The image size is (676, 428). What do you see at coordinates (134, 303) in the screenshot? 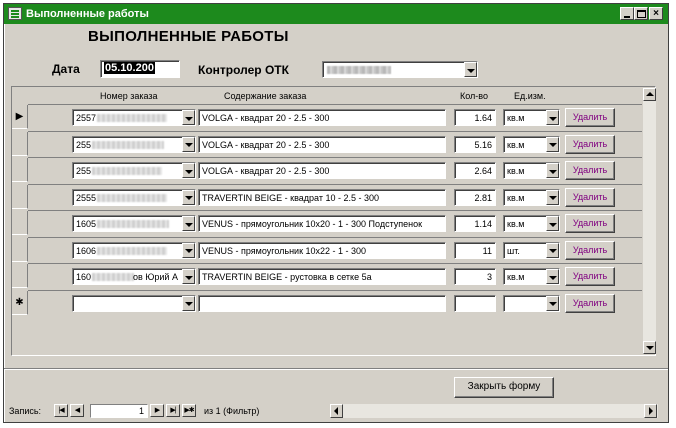
I see `order-number-combo` at bounding box center [134, 303].